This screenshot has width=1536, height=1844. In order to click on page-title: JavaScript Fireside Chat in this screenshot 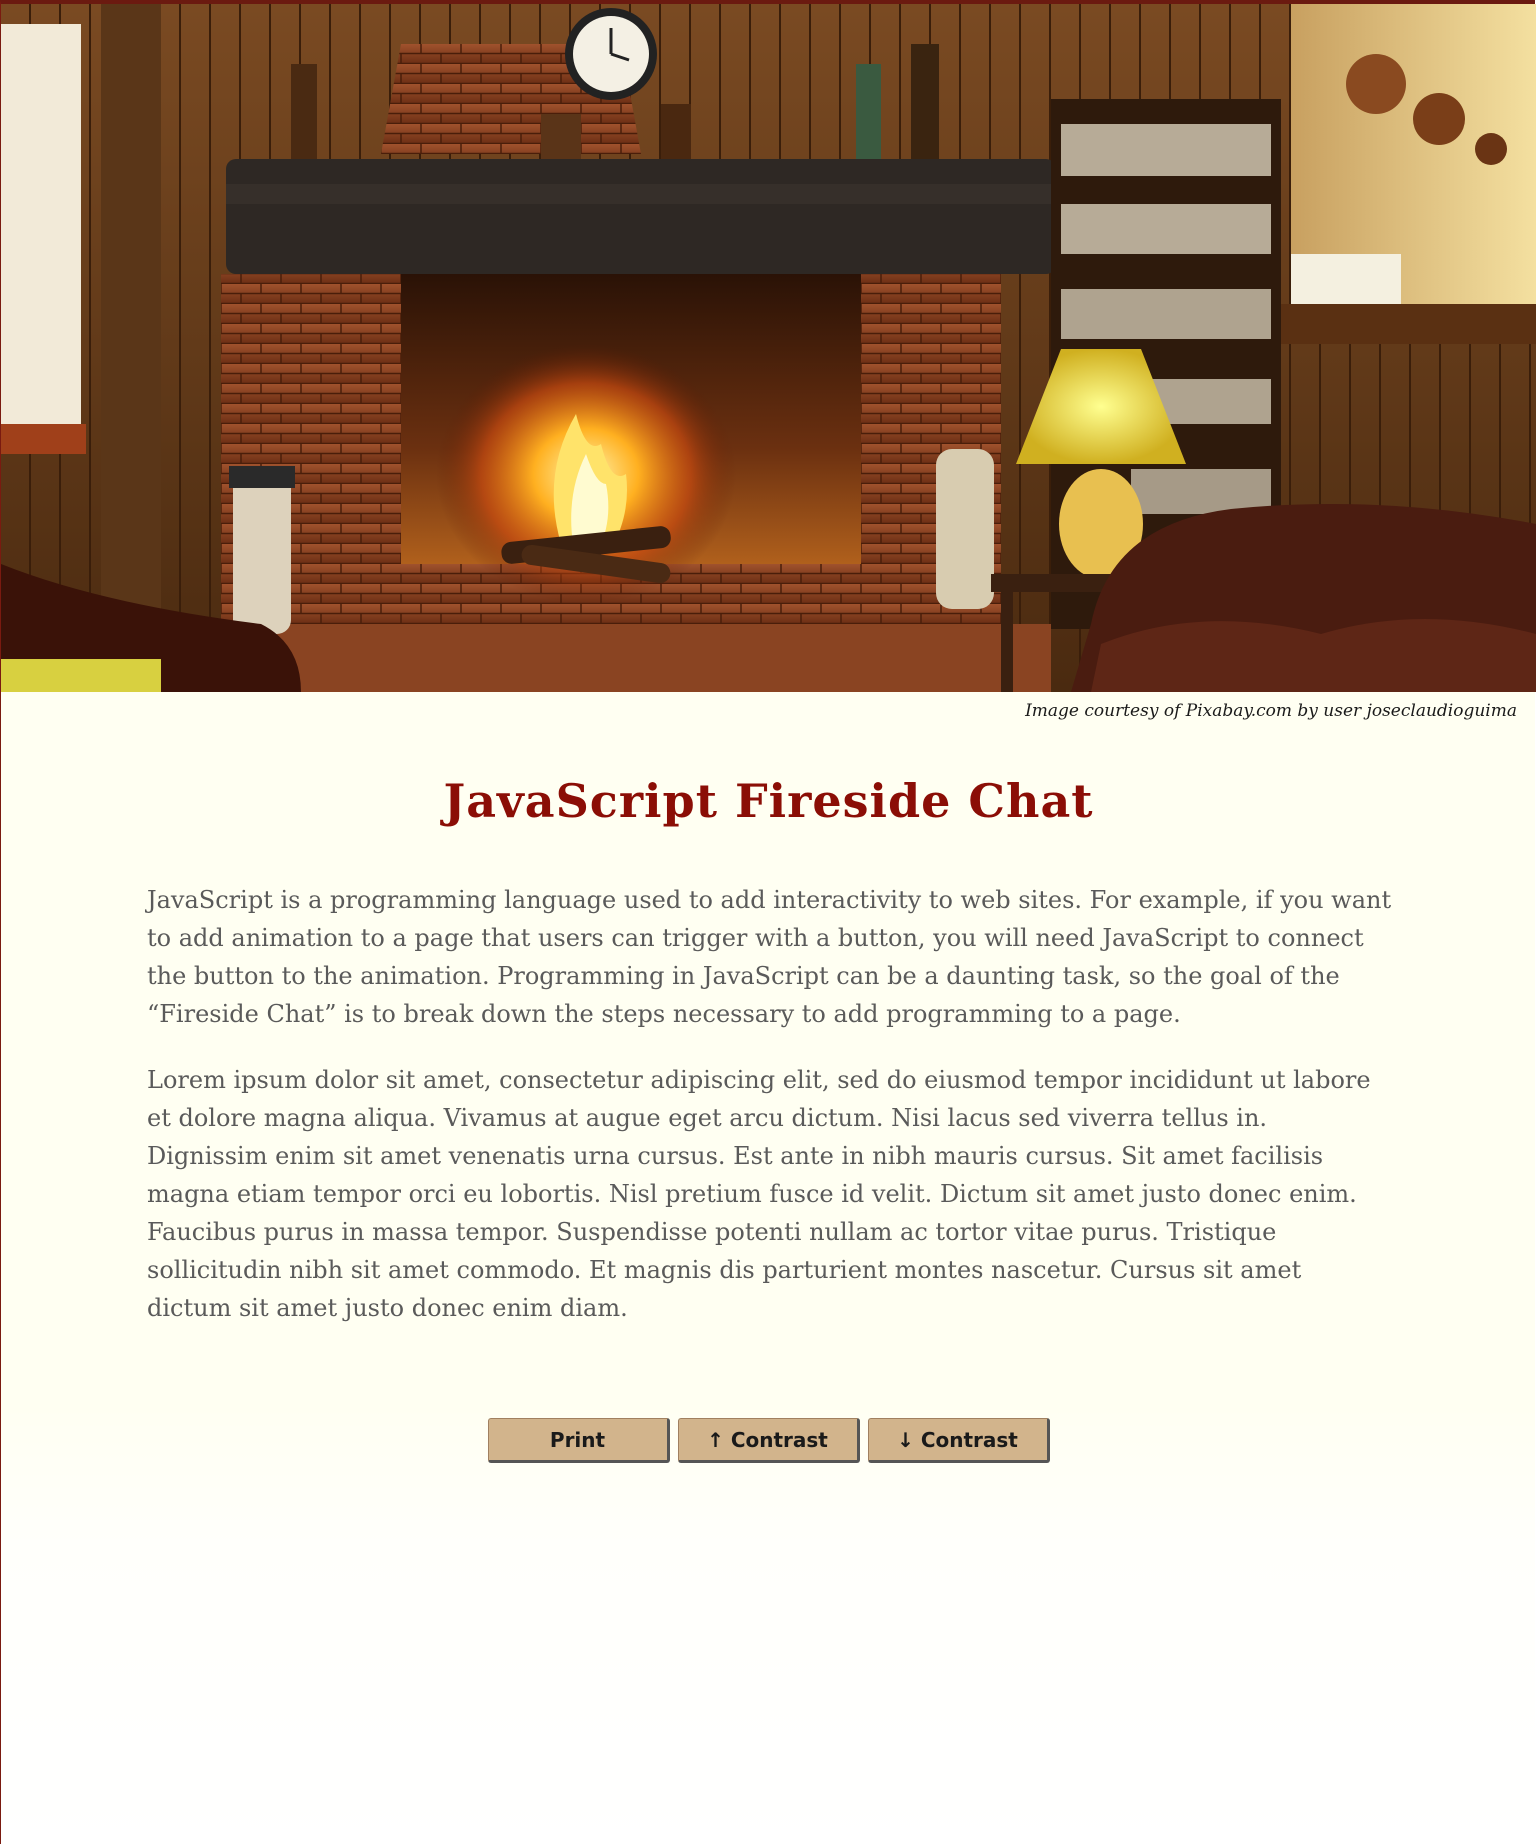, I will do `click(768, 801)`.